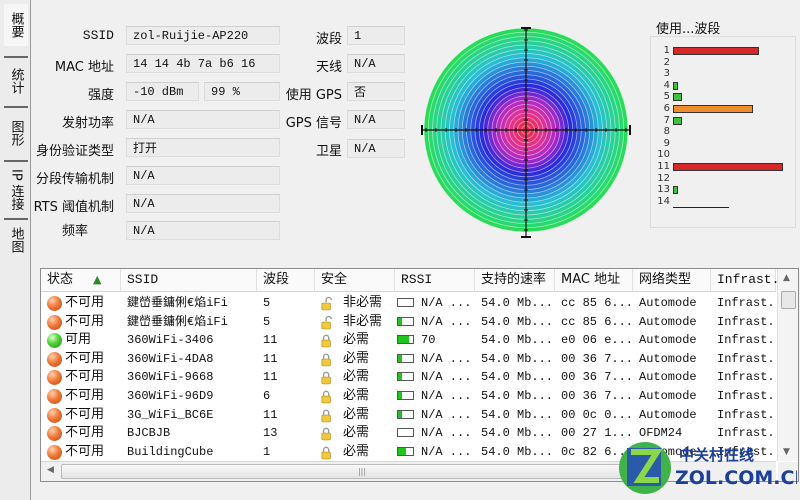 This screenshot has height=500, width=800. What do you see at coordinates (786, 278) in the screenshot?
I see `scroll-up-arrow: ▲` at bounding box center [786, 278].